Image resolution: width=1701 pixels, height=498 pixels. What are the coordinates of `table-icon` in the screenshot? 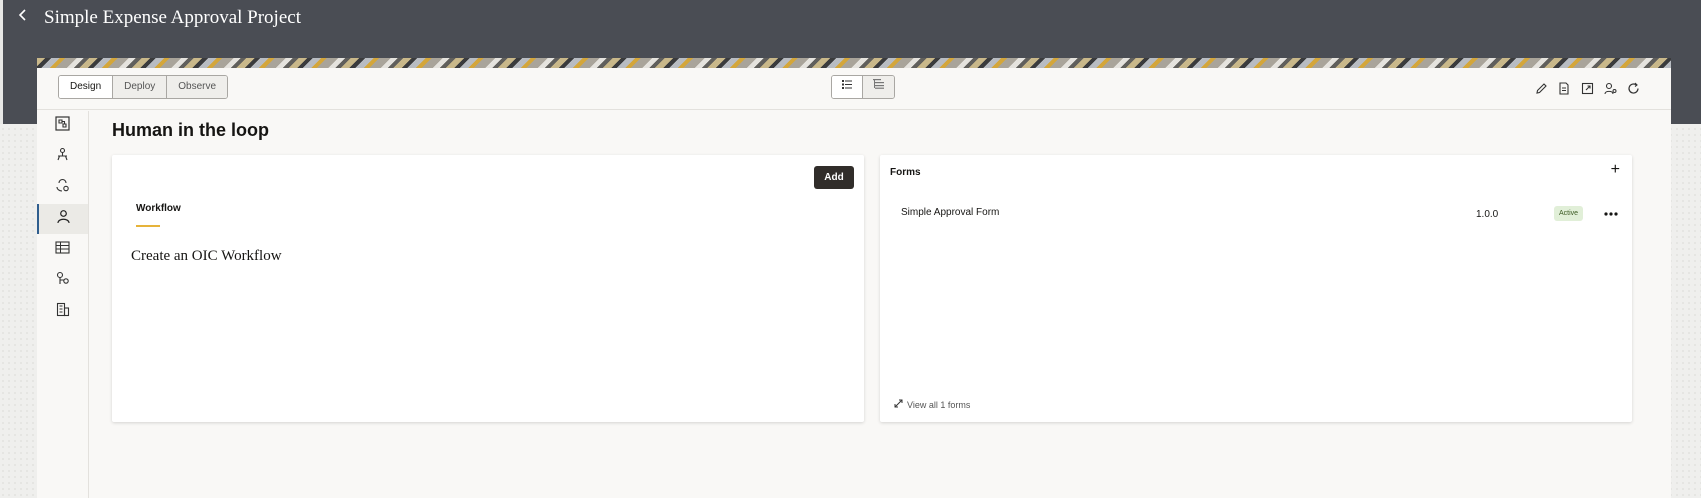 It's located at (62, 250).